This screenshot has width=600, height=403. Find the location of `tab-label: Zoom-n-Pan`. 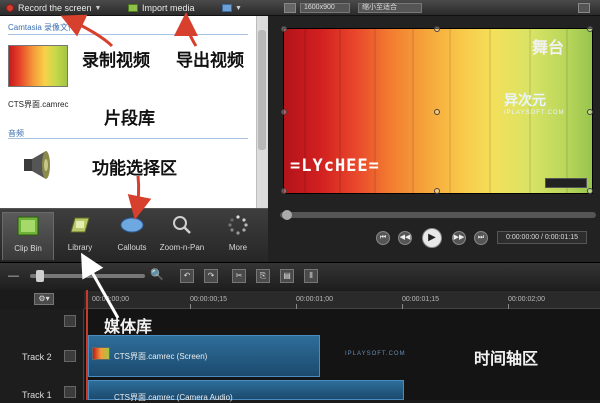

tab-label: Zoom-n-Pan is located at coordinates (182, 247).